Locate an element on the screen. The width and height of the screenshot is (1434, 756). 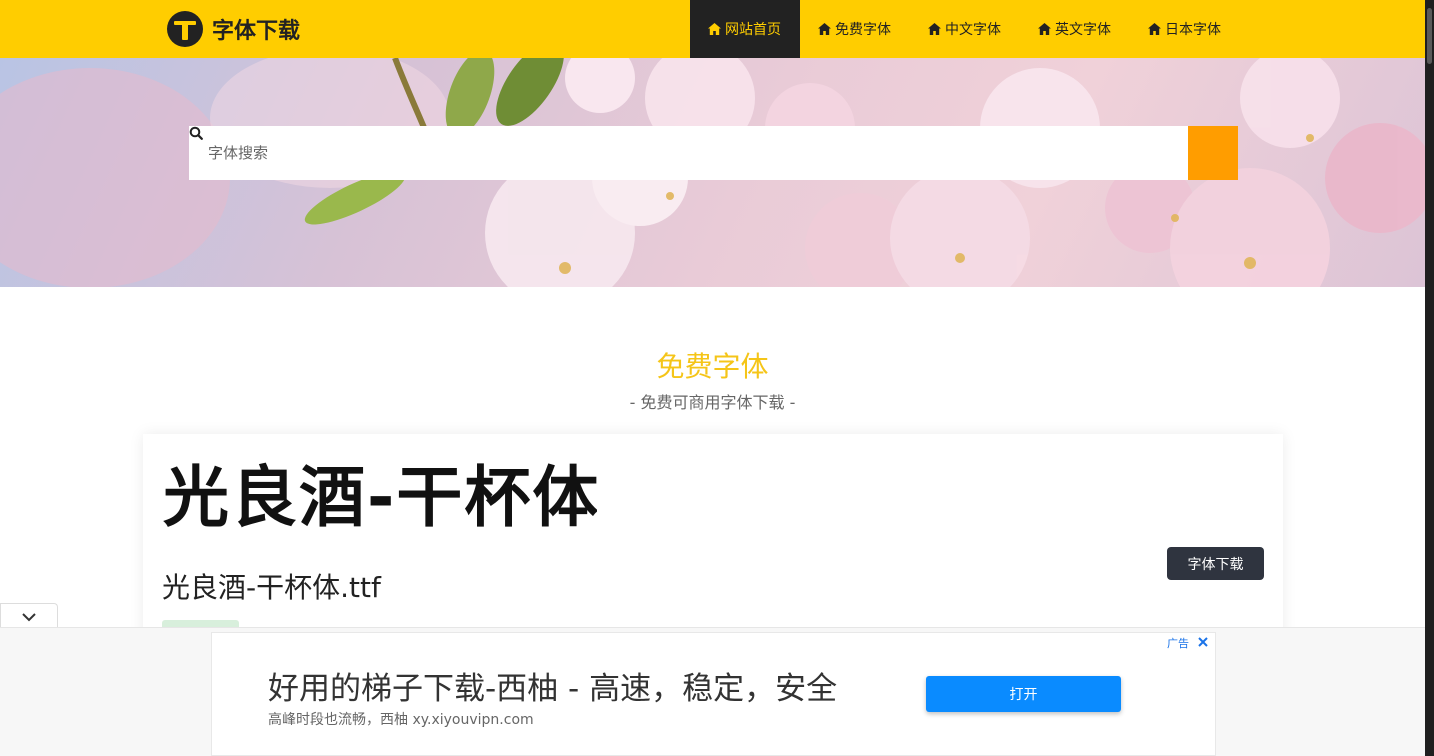
close-icon is located at coordinates (1203, 642).